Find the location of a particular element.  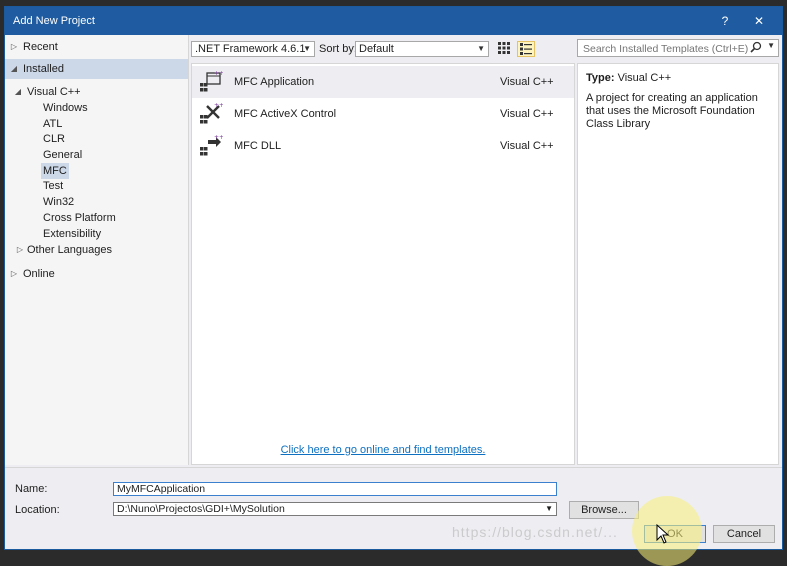

tree-item-label: Windows is located at coordinates (65, 108).